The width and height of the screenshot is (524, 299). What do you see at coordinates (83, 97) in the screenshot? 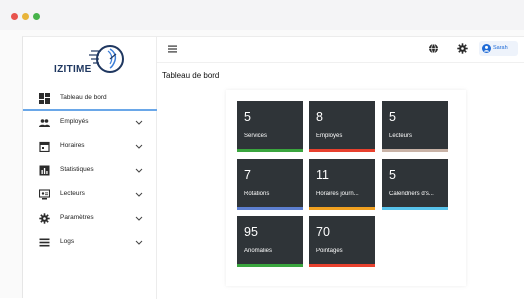
I see `sidebar-item-label: Tableau de bord` at bounding box center [83, 97].